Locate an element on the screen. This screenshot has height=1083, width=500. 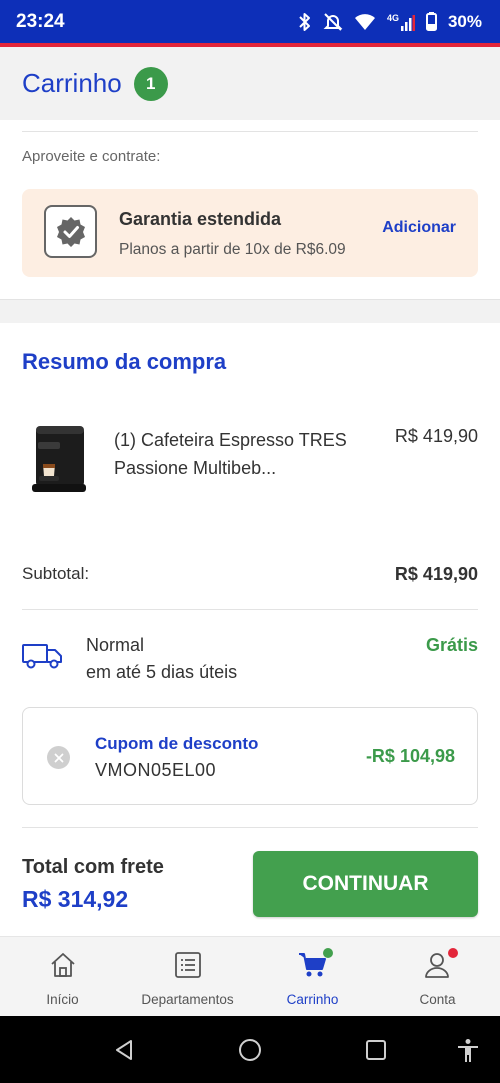
subtotal-label: Subtotal: is located at coordinates (56, 573).